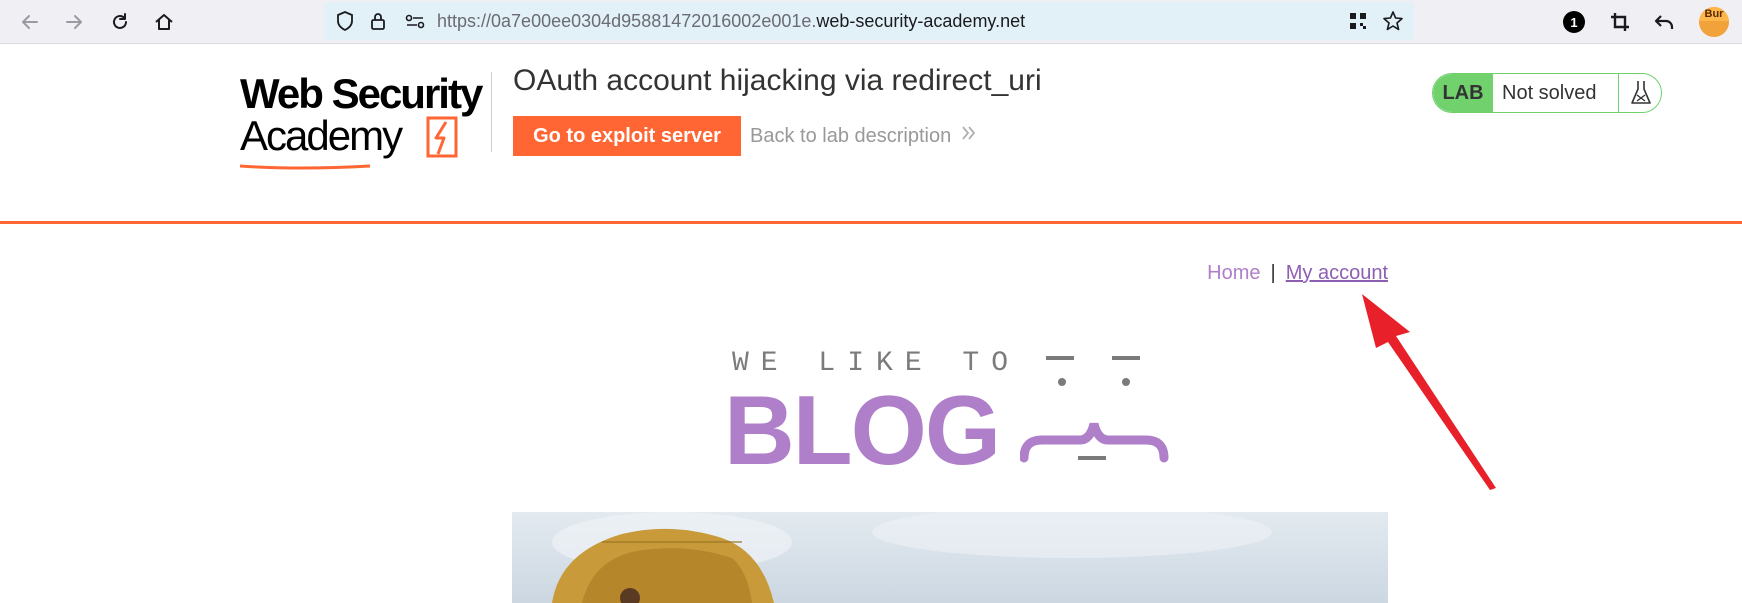 This screenshot has height=603, width=1742. What do you see at coordinates (30, 22) in the screenshot?
I see `back-arrow-icon` at bounding box center [30, 22].